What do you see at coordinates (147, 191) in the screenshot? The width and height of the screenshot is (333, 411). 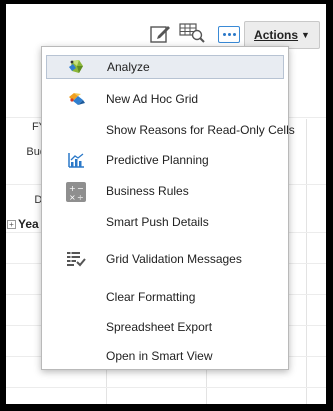 I see `menu-item-label: Business Rules` at bounding box center [147, 191].